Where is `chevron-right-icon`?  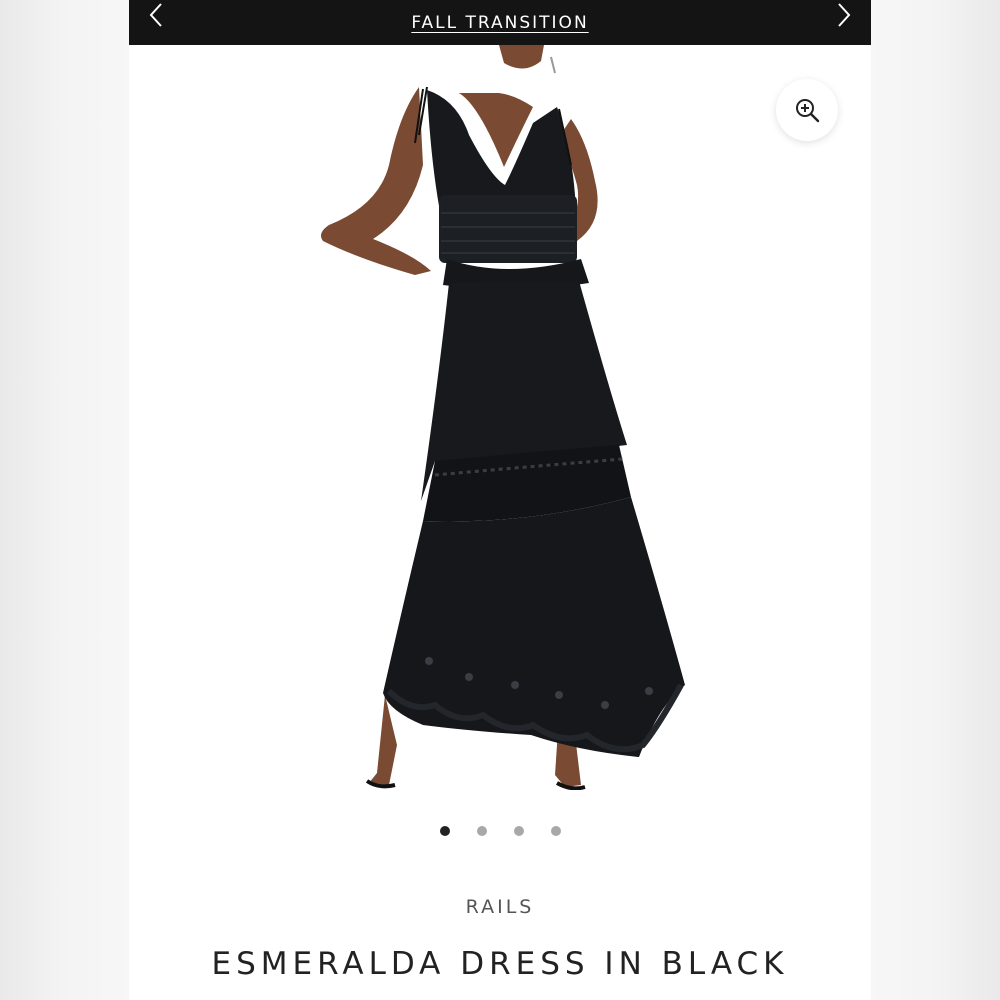
chevron-right-icon is located at coordinates (844, 15).